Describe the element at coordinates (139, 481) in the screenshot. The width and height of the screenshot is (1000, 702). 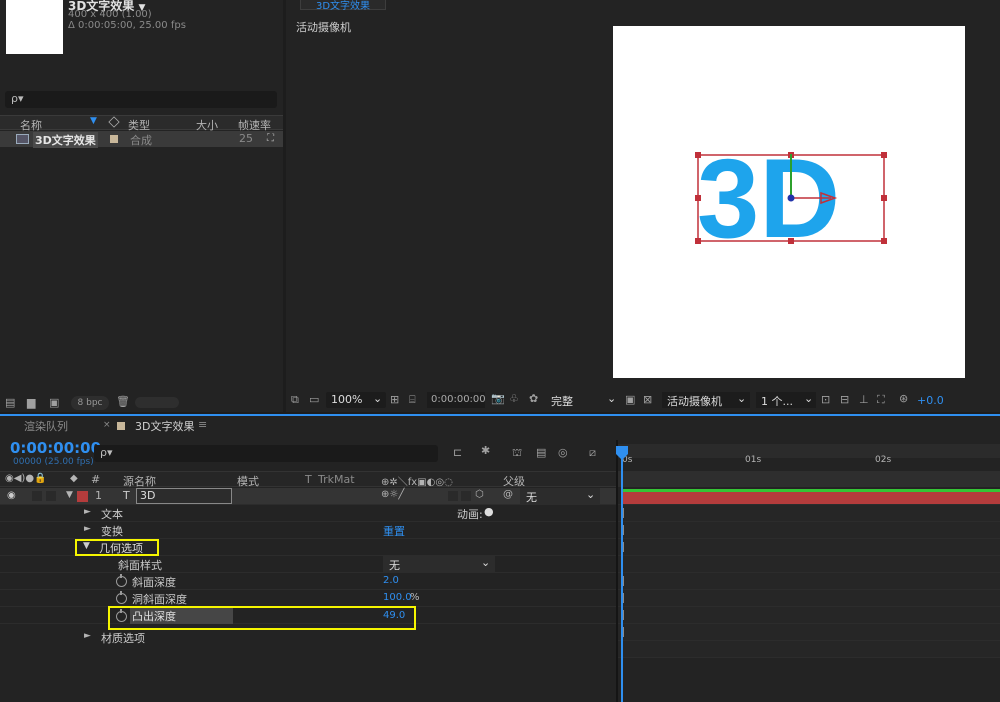
I see `column-source-name: 源名称` at that location.